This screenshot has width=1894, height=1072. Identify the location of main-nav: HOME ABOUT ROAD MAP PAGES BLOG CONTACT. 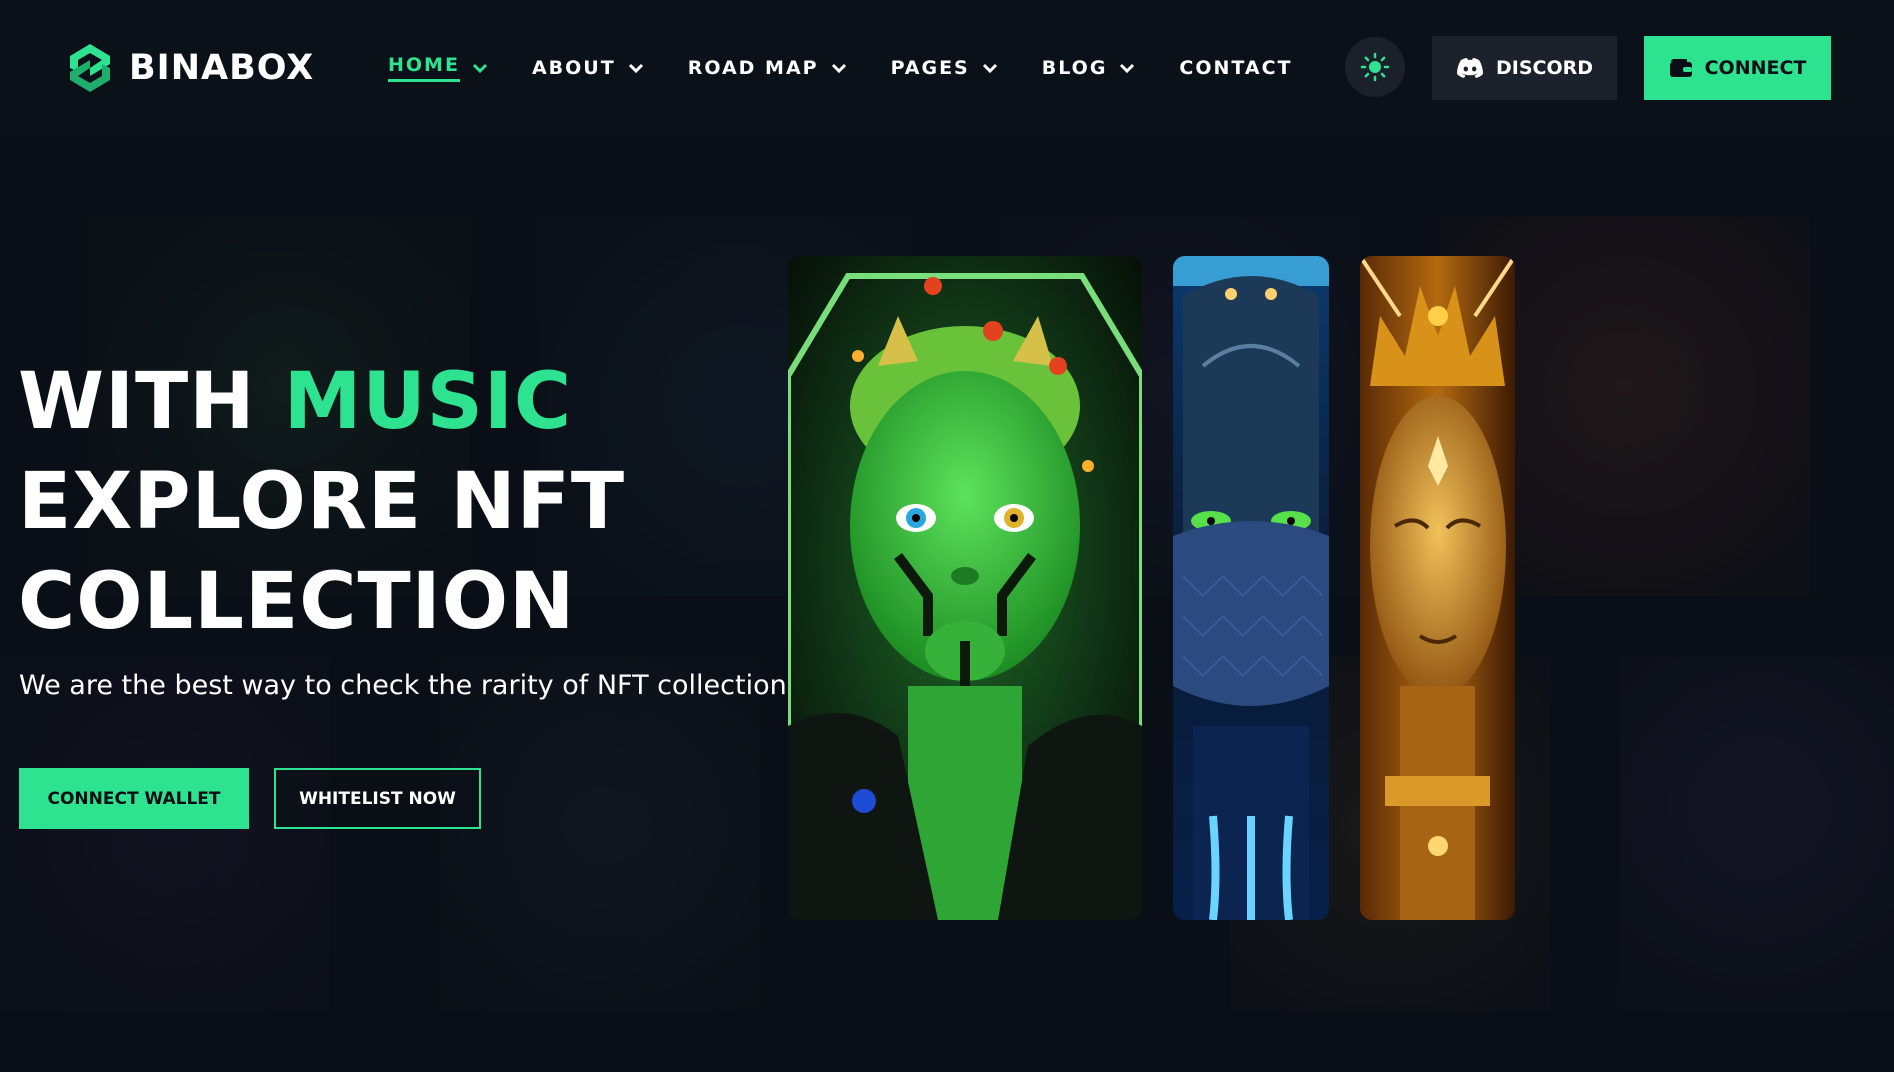
(862, 68).